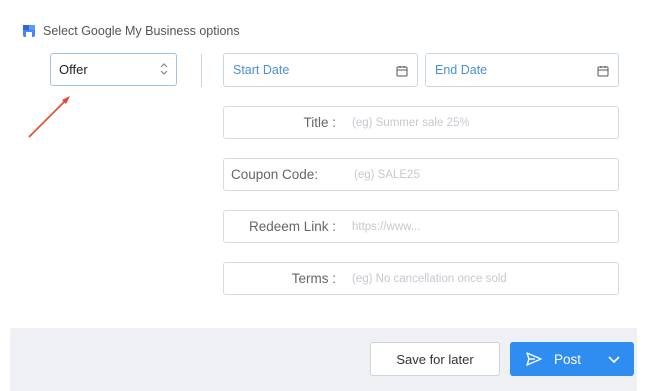 Image resolution: width=647 pixels, height=391 pixels. Describe the element at coordinates (292, 226) in the screenshot. I see `redeem-link-label: Redeem Link :` at that location.